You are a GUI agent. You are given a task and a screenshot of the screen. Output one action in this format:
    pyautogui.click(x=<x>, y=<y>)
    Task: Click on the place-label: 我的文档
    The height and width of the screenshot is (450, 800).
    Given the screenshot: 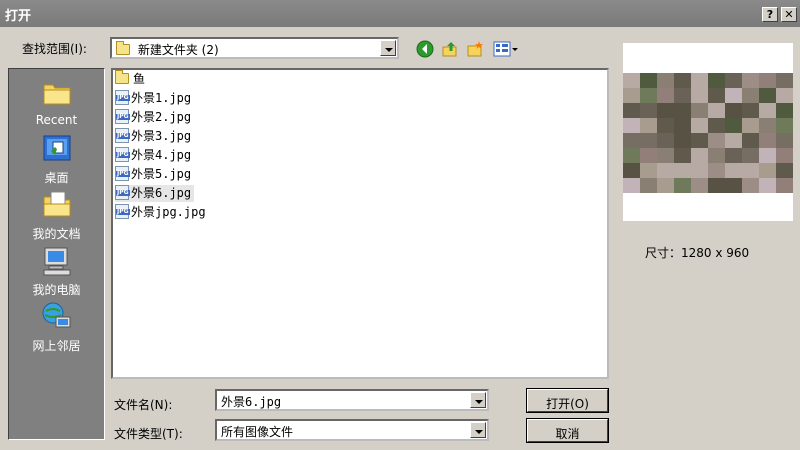 What is the action you would take?
    pyautogui.click(x=56, y=234)
    